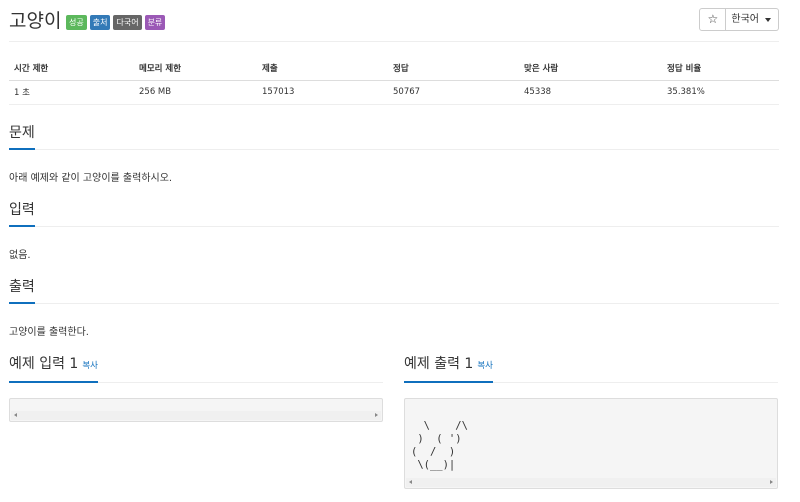  I want to click on section-input-header: 입력, so click(394, 213).